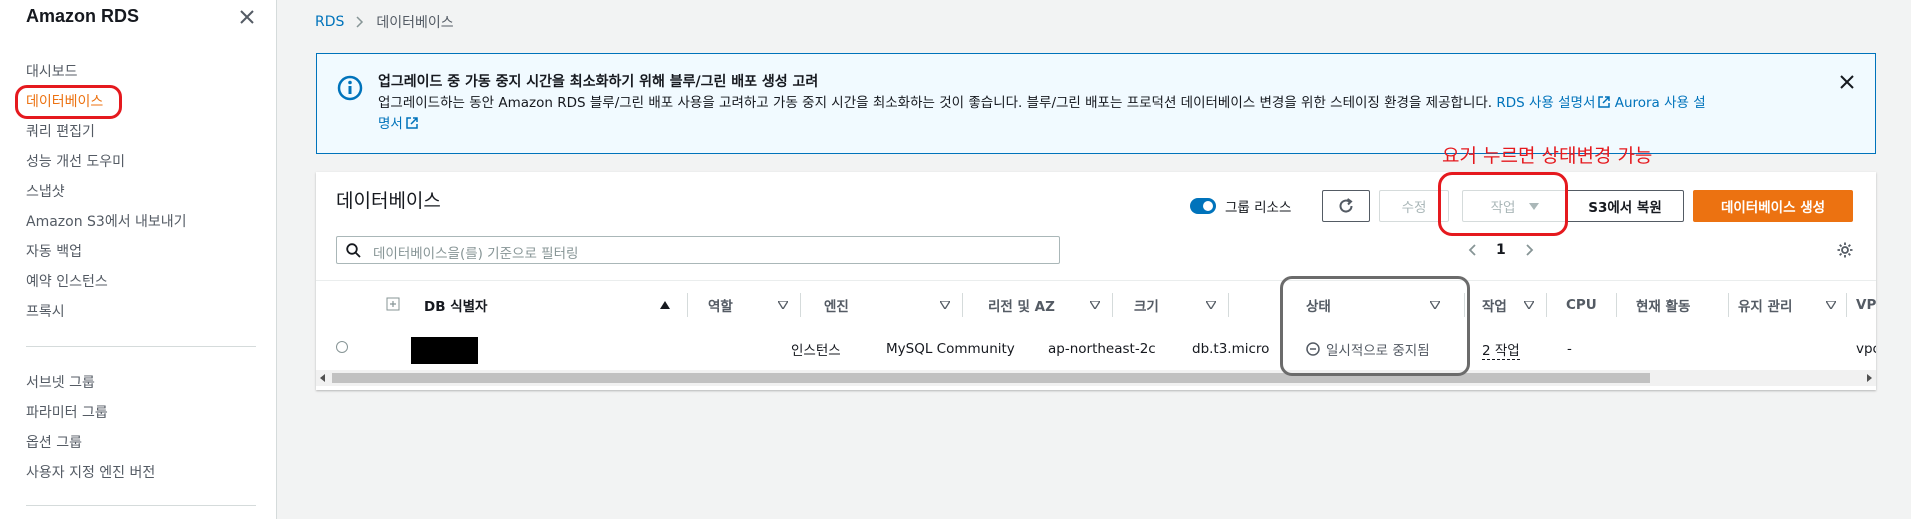 This screenshot has width=1911, height=519. I want to click on pagination: 1, so click(1501, 250).